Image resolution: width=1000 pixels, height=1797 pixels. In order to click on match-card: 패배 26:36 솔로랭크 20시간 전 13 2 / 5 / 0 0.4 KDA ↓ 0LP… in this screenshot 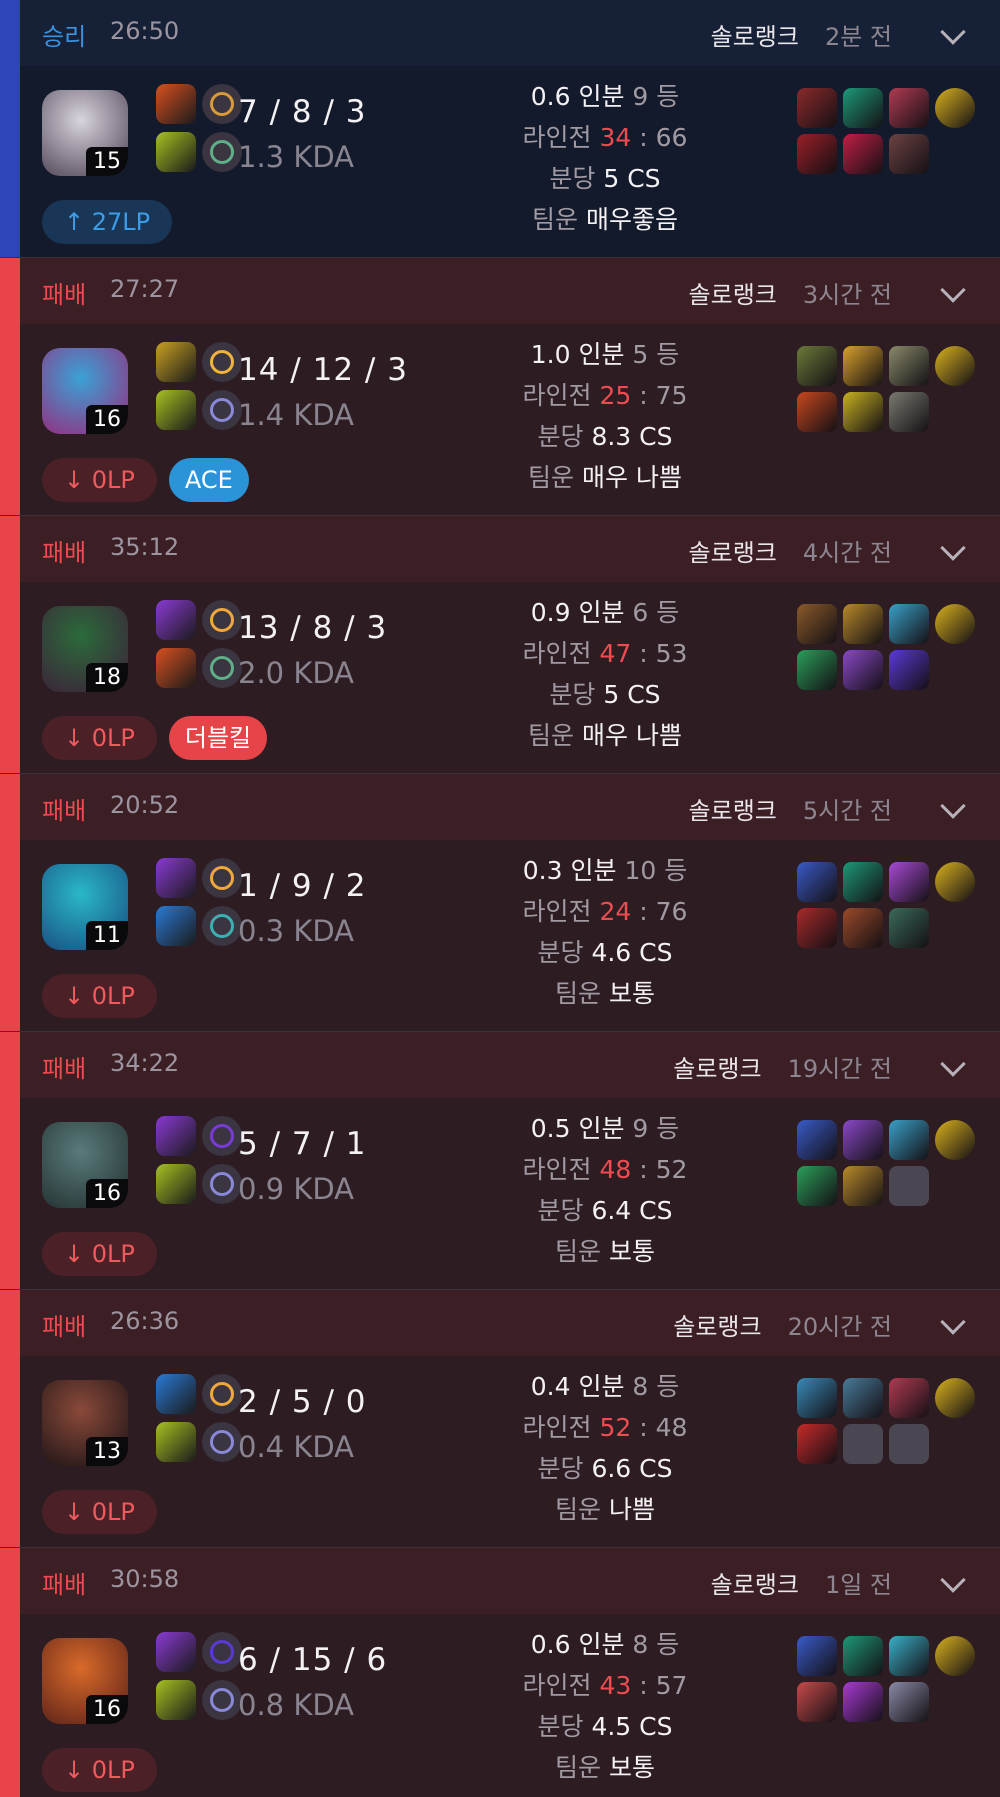, I will do `click(500, 1419)`.